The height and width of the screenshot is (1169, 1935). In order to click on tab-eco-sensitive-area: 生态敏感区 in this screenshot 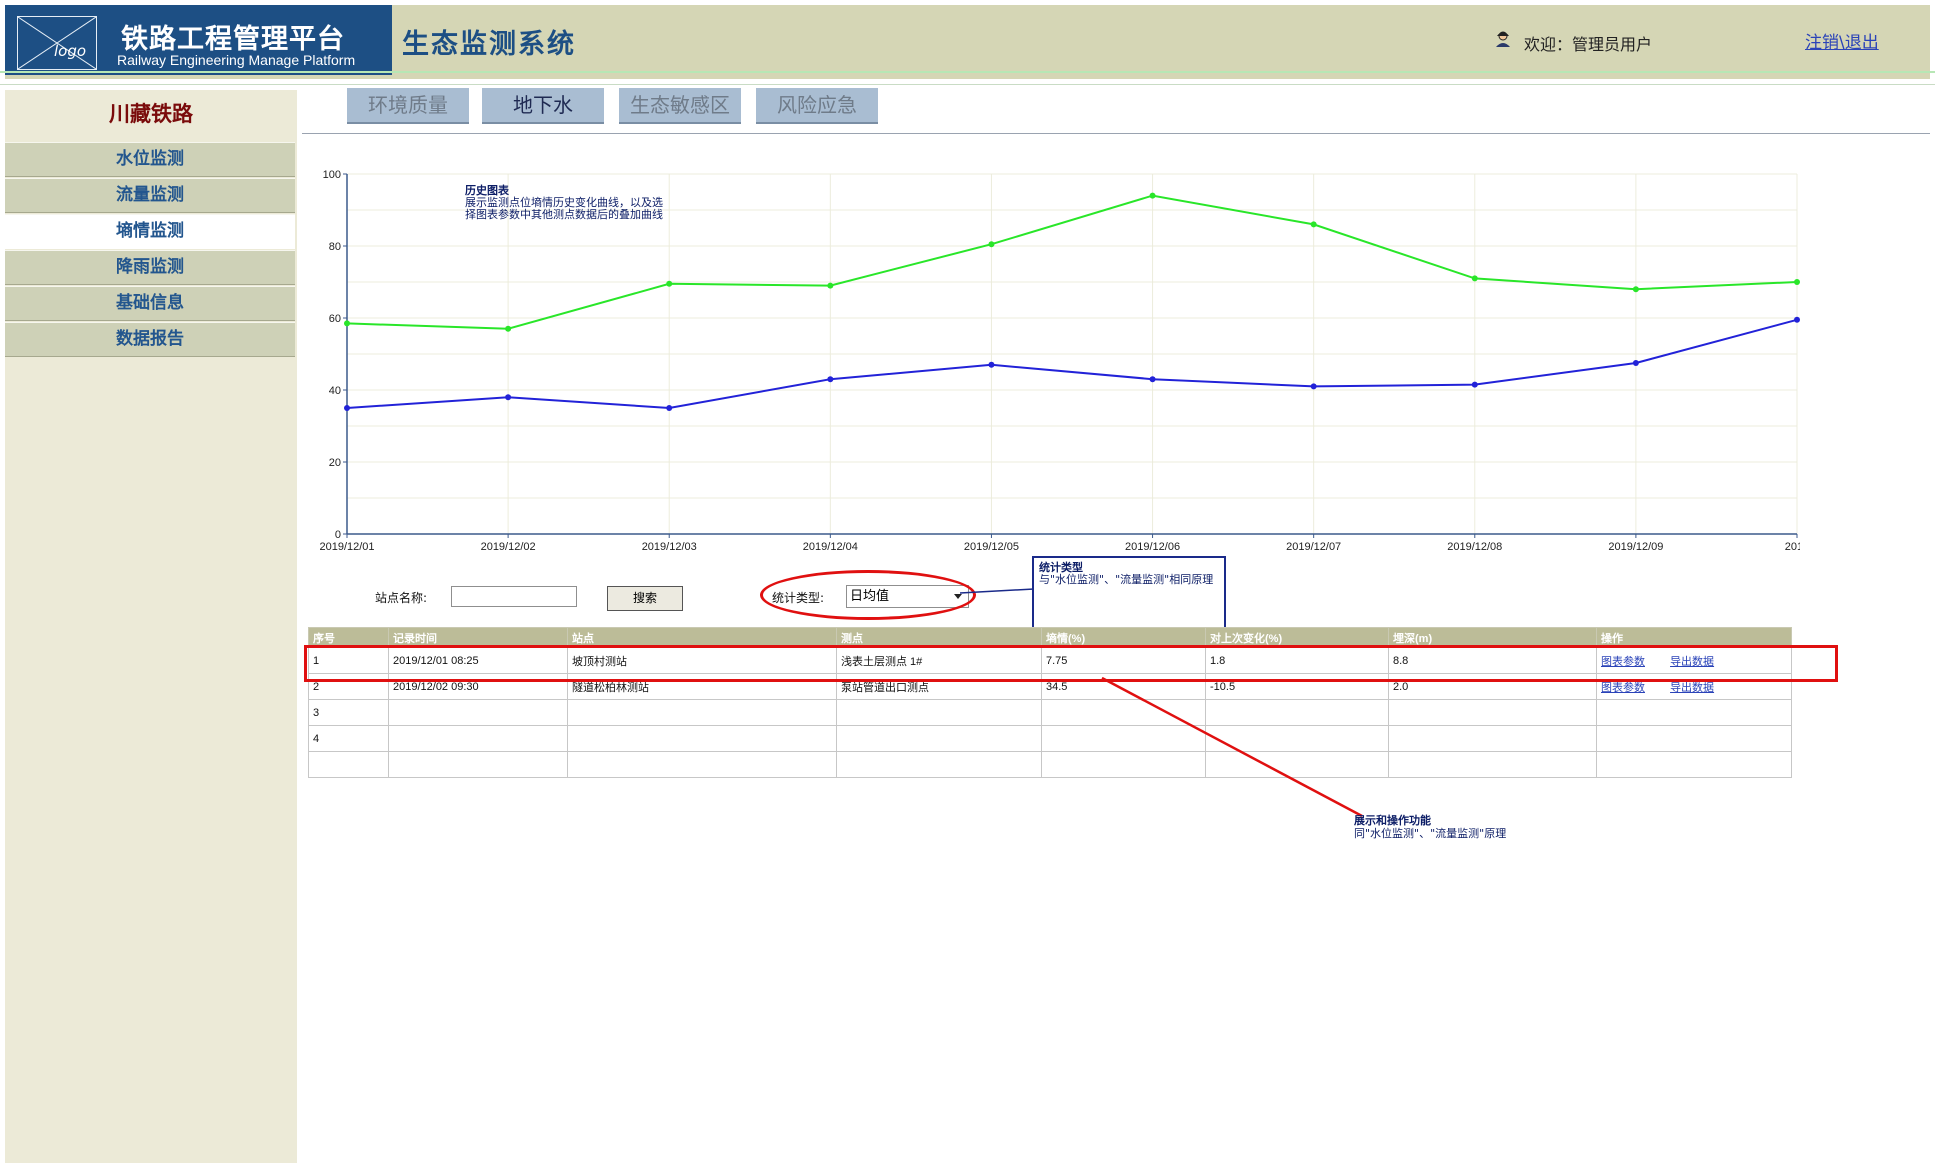, I will do `click(680, 106)`.